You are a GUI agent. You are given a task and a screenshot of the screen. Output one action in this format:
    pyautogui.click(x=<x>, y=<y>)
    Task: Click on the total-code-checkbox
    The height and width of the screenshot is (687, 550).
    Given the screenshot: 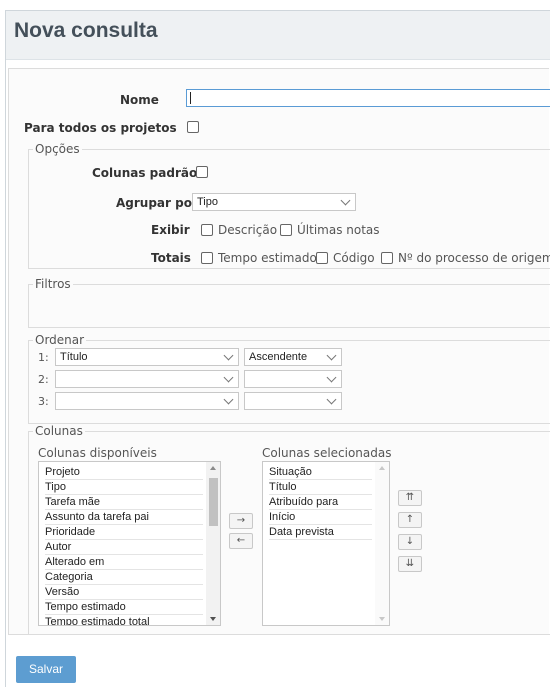 What is the action you would take?
    pyautogui.click(x=322, y=258)
    